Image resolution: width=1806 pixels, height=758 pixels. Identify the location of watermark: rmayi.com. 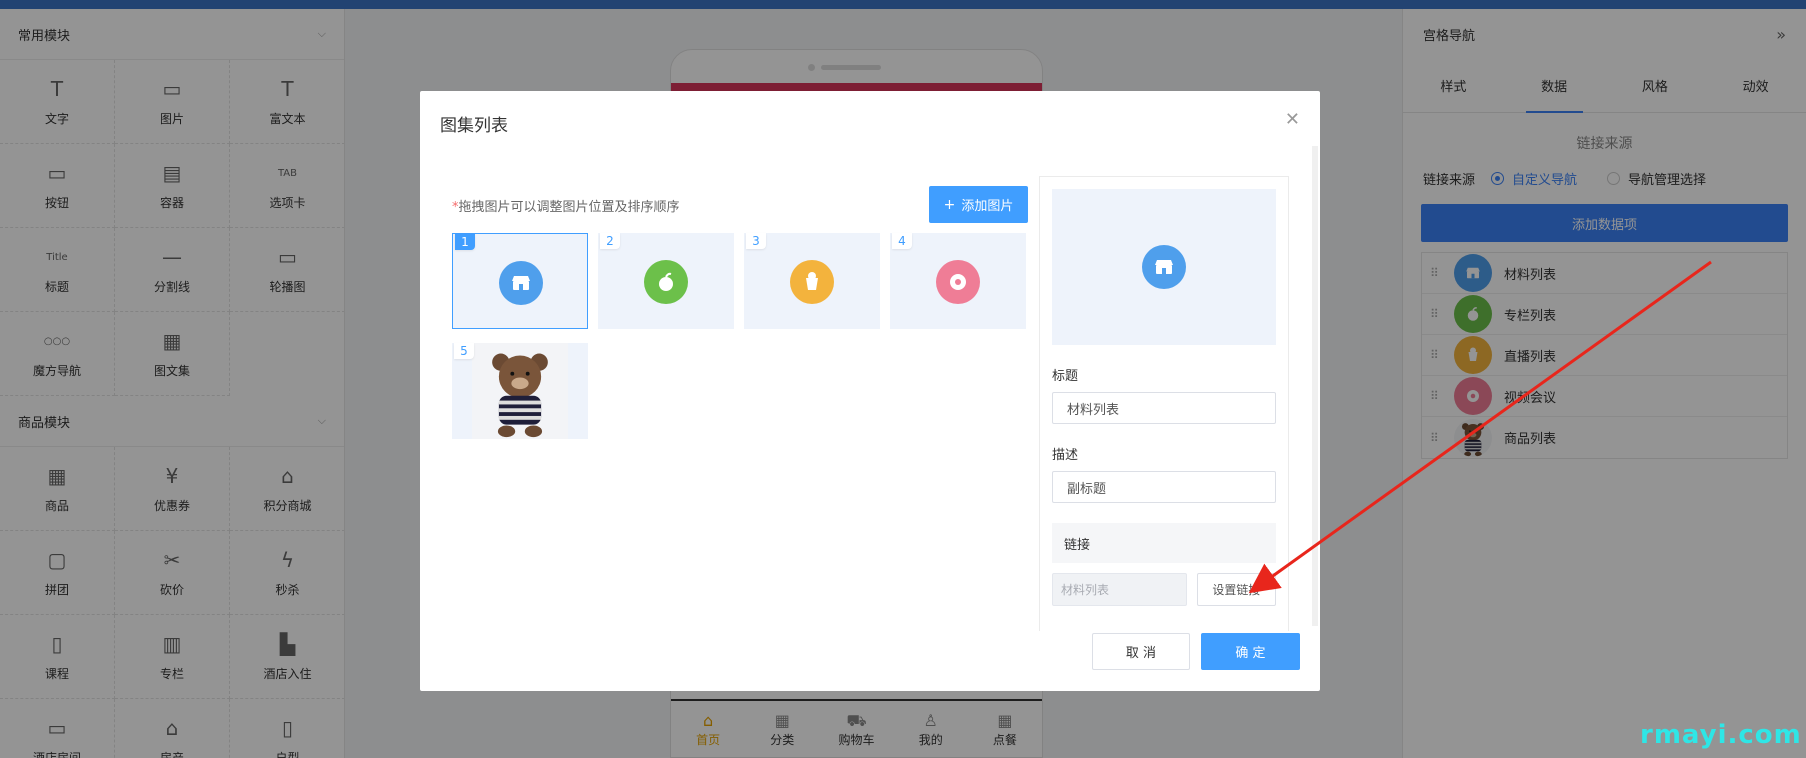
(1721, 735).